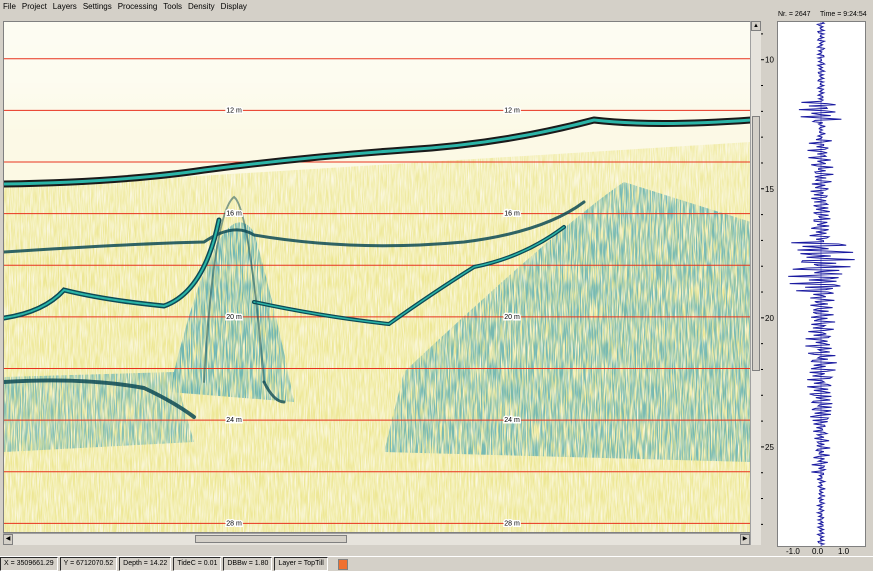  What do you see at coordinates (9, 6) in the screenshot?
I see `menu-file: File` at bounding box center [9, 6].